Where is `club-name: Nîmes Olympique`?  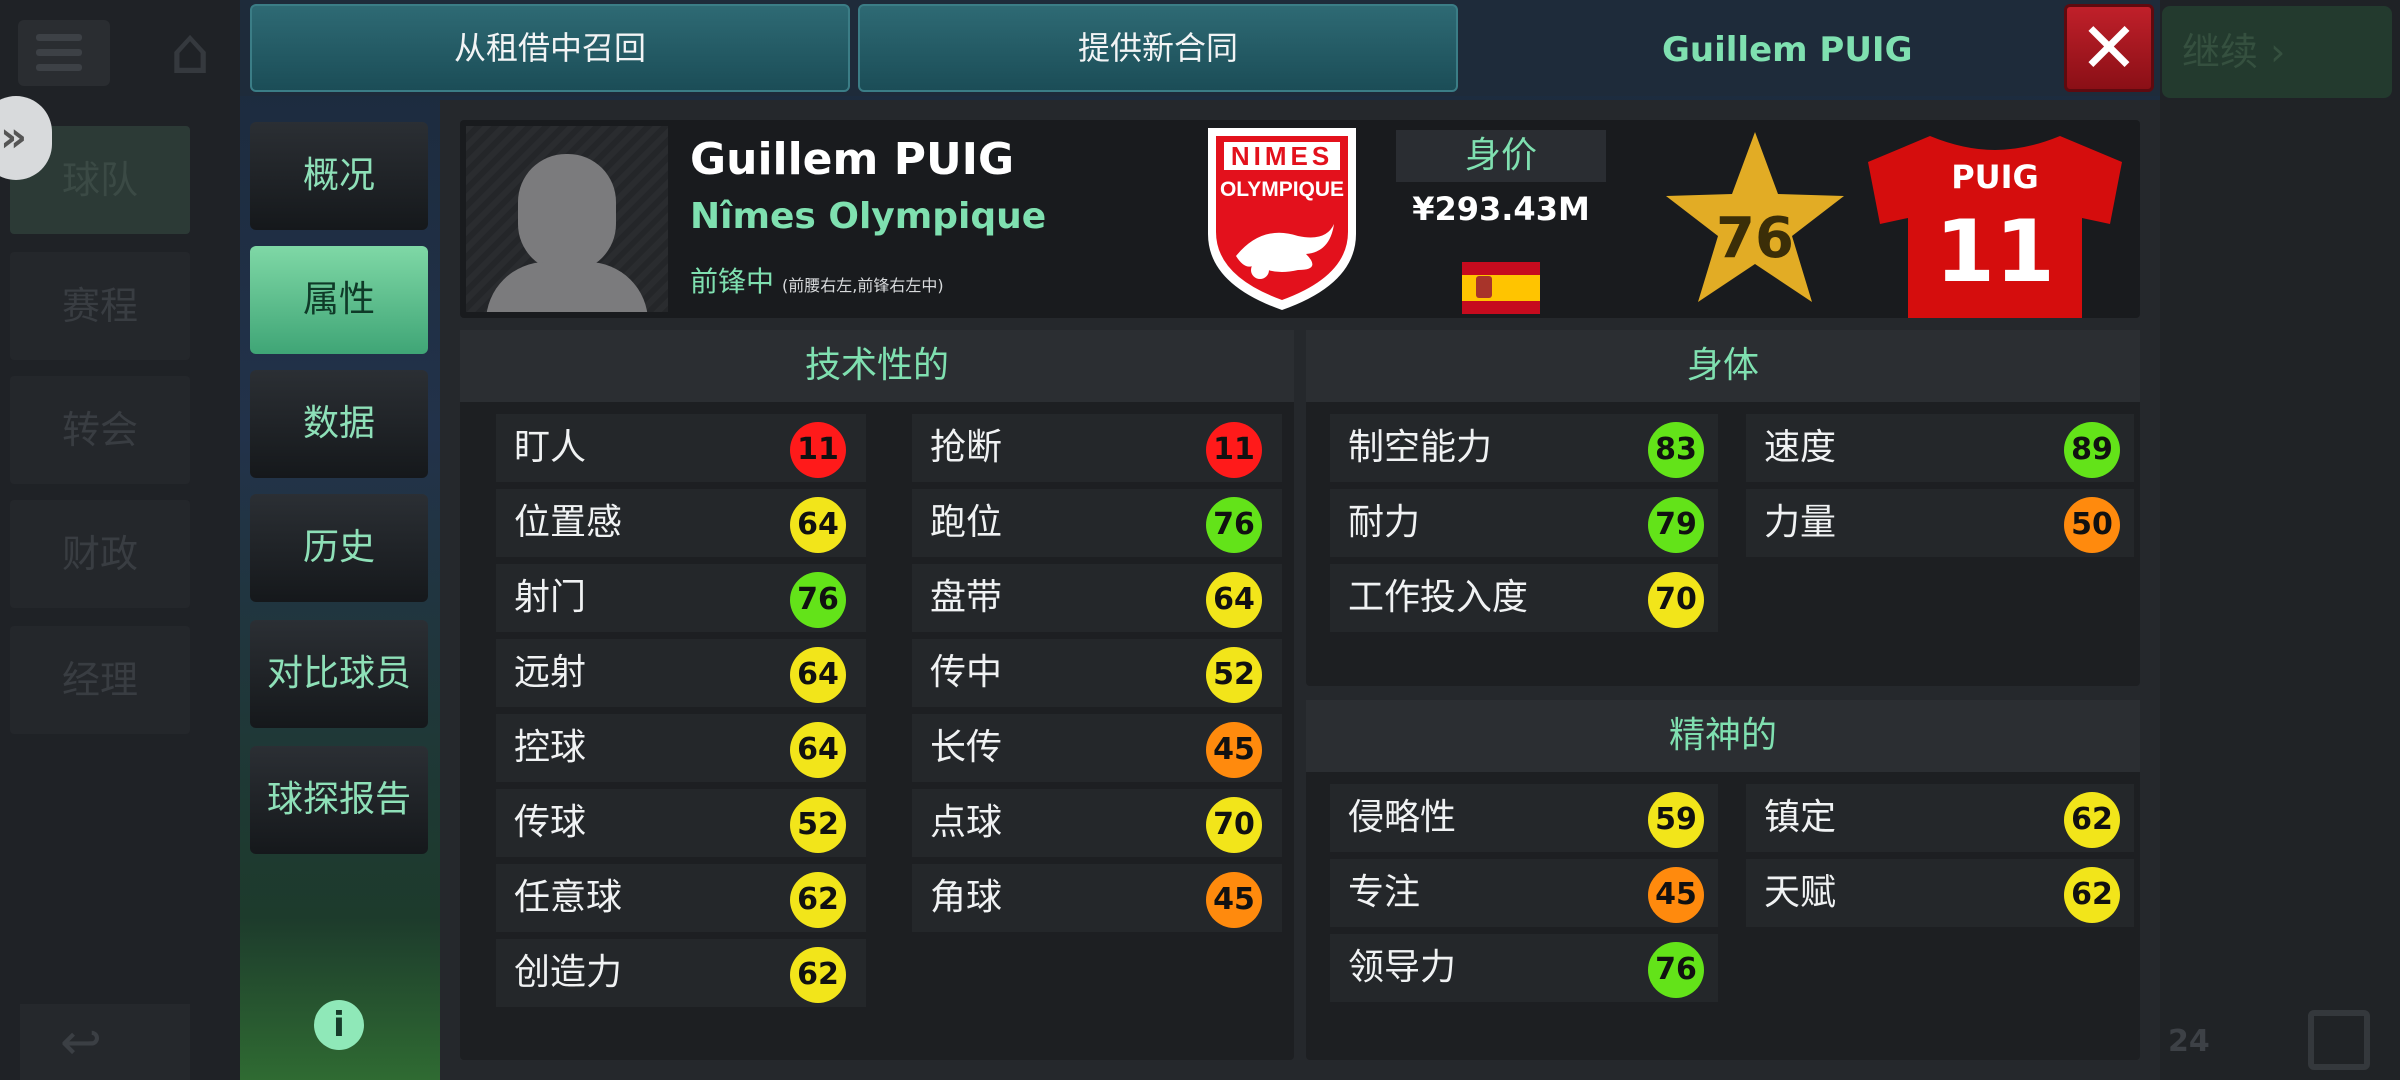 club-name: Nîmes Olympique is located at coordinates (868, 216).